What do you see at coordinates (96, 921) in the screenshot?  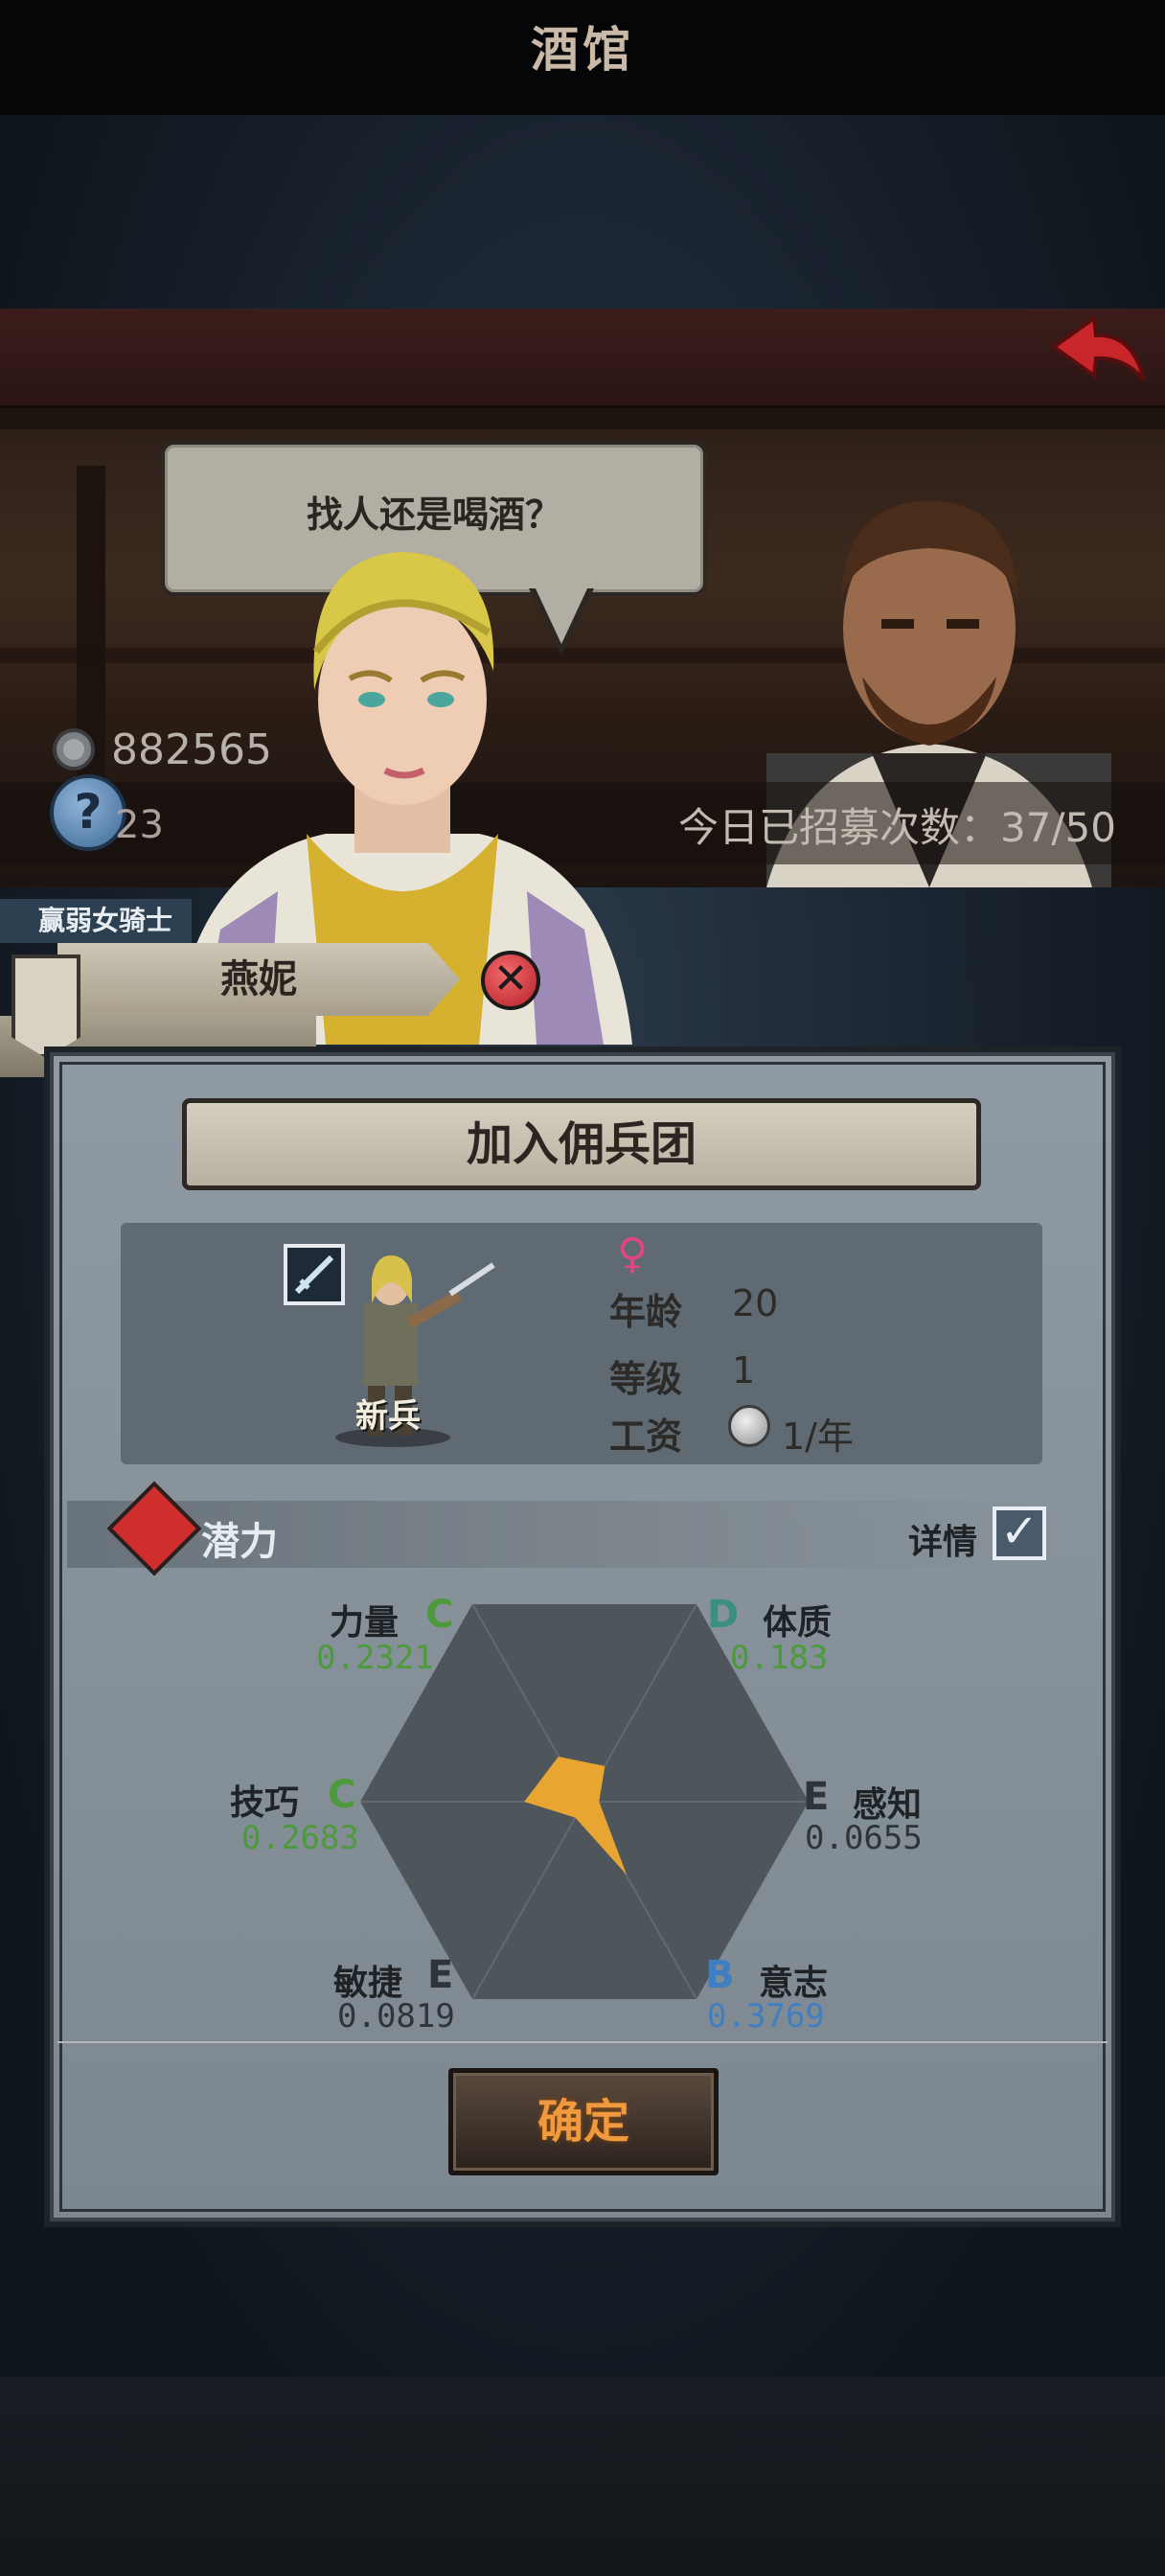 I see `hero-title: 赢弱女骑士` at bounding box center [96, 921].